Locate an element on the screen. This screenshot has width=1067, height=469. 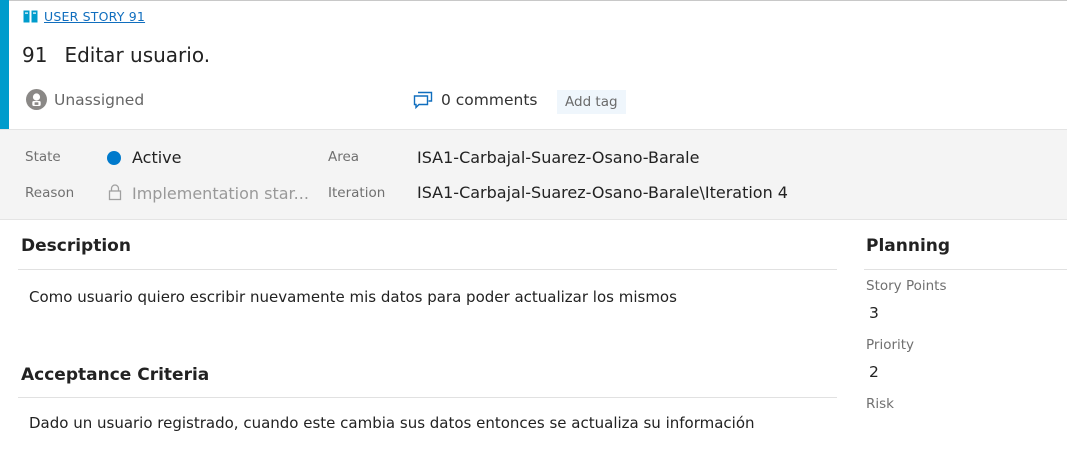
state-label: State is located at coordinates (43, 157).